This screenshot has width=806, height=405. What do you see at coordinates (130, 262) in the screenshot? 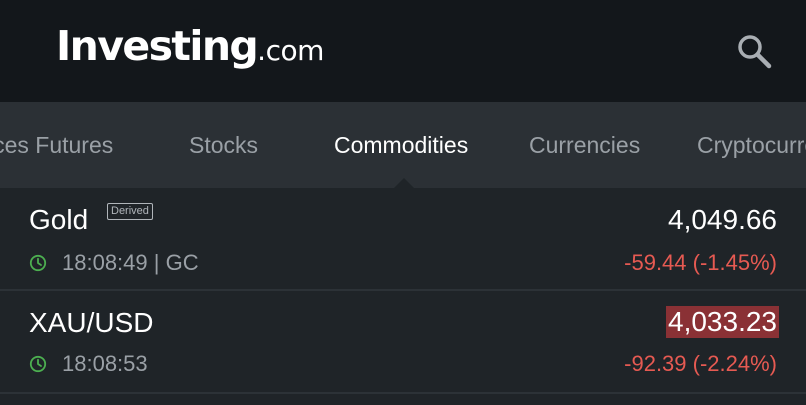
I see `quote-time: 18:08:49 | GC` at bounding box center [130, 262].